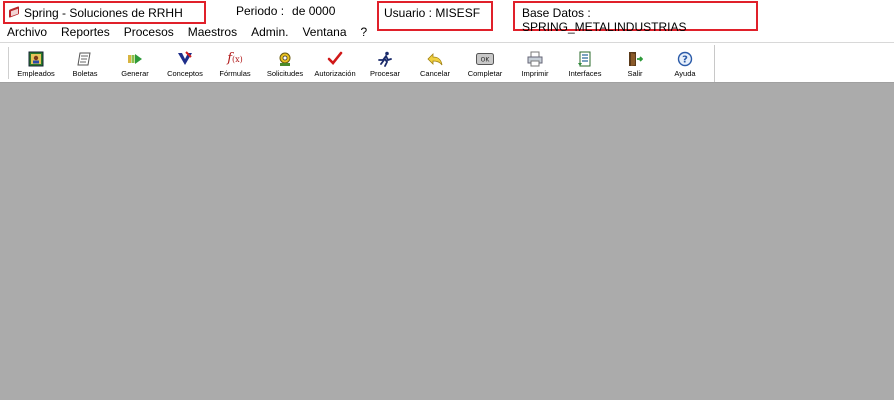  I want to click on menu-admin: Admin., so click(269, 32).